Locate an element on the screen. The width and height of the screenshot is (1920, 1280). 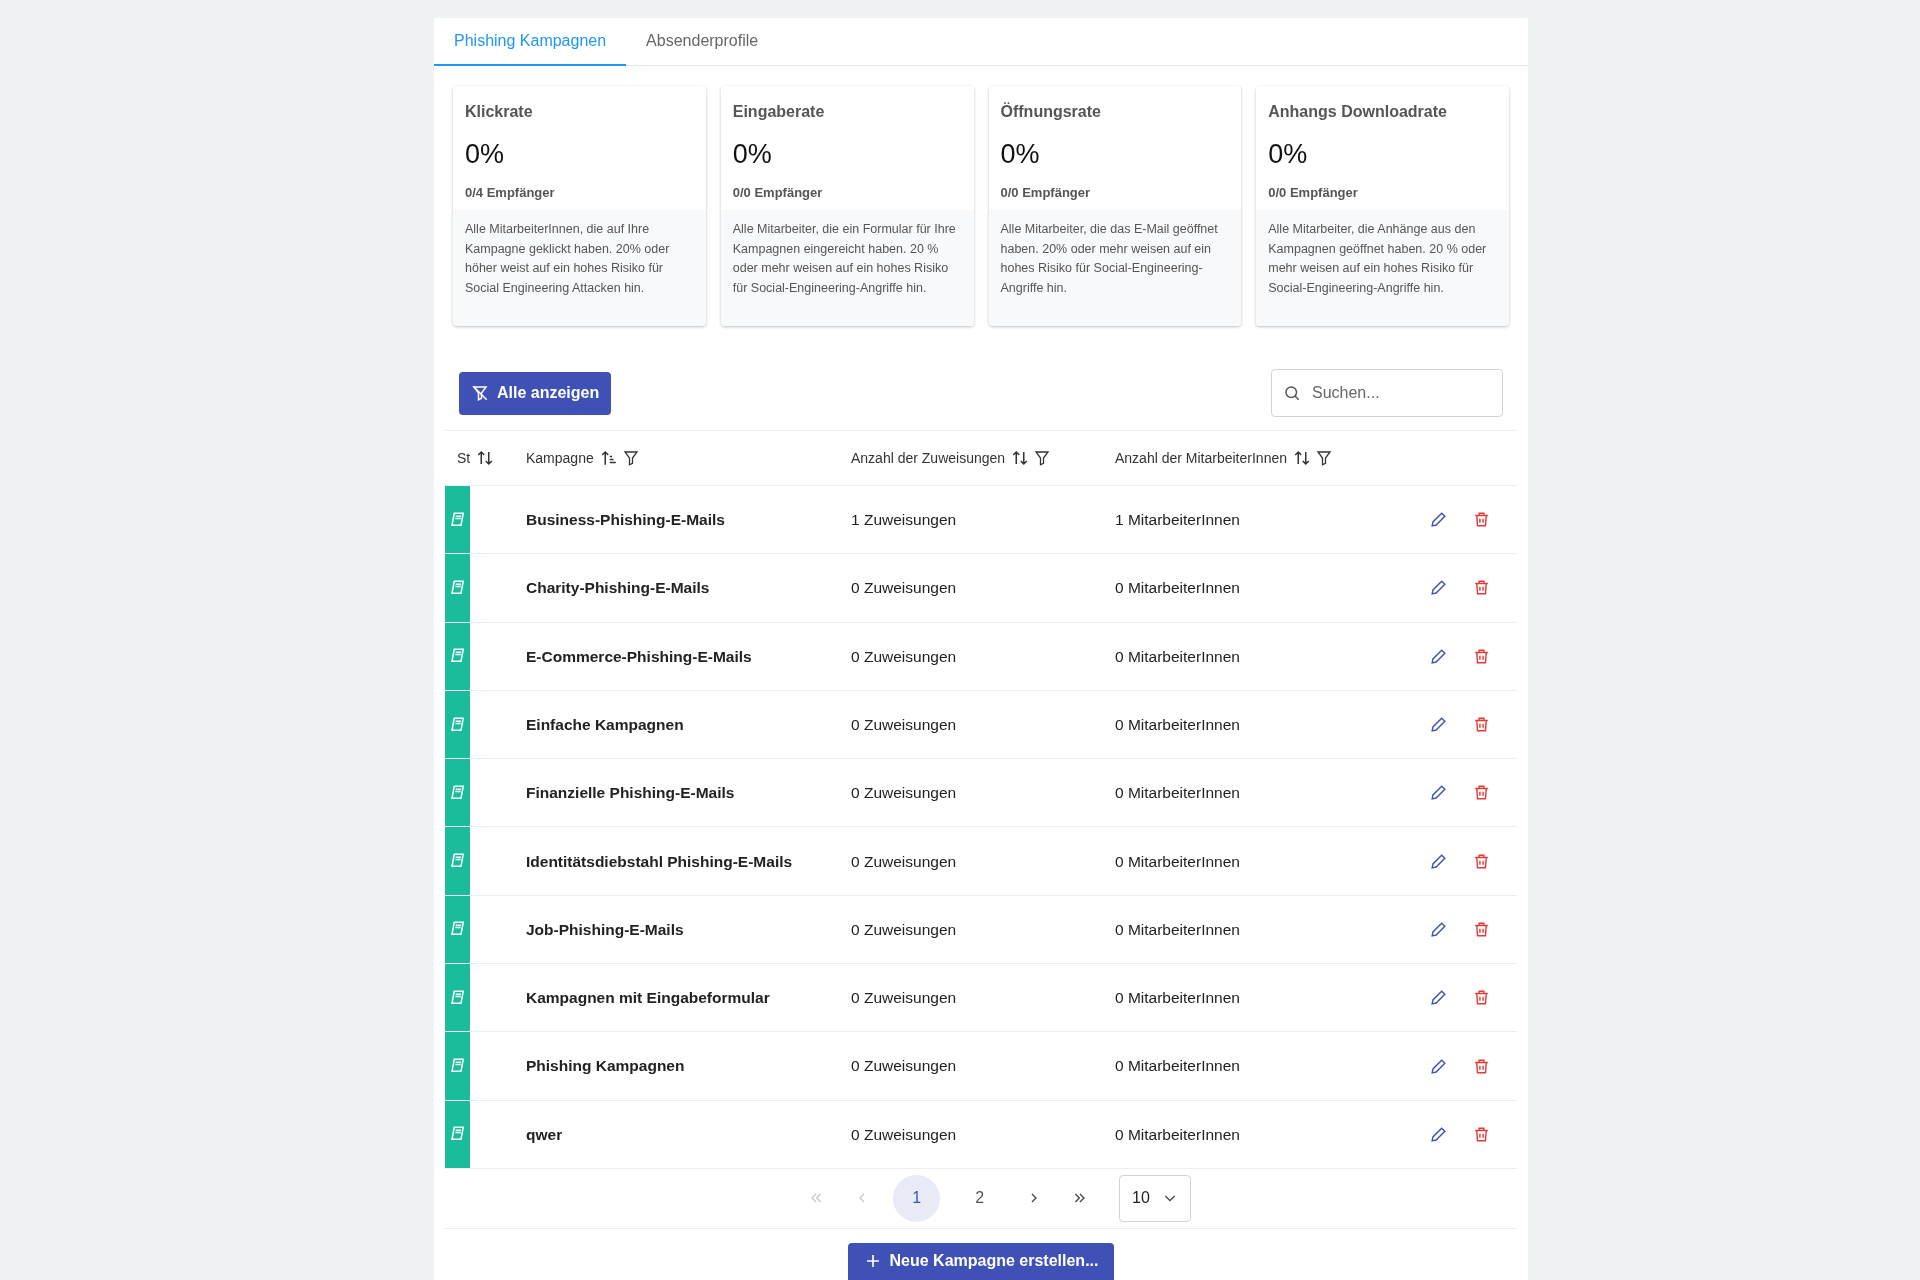
page-button: 2 is located at coordinates (980, 1198).